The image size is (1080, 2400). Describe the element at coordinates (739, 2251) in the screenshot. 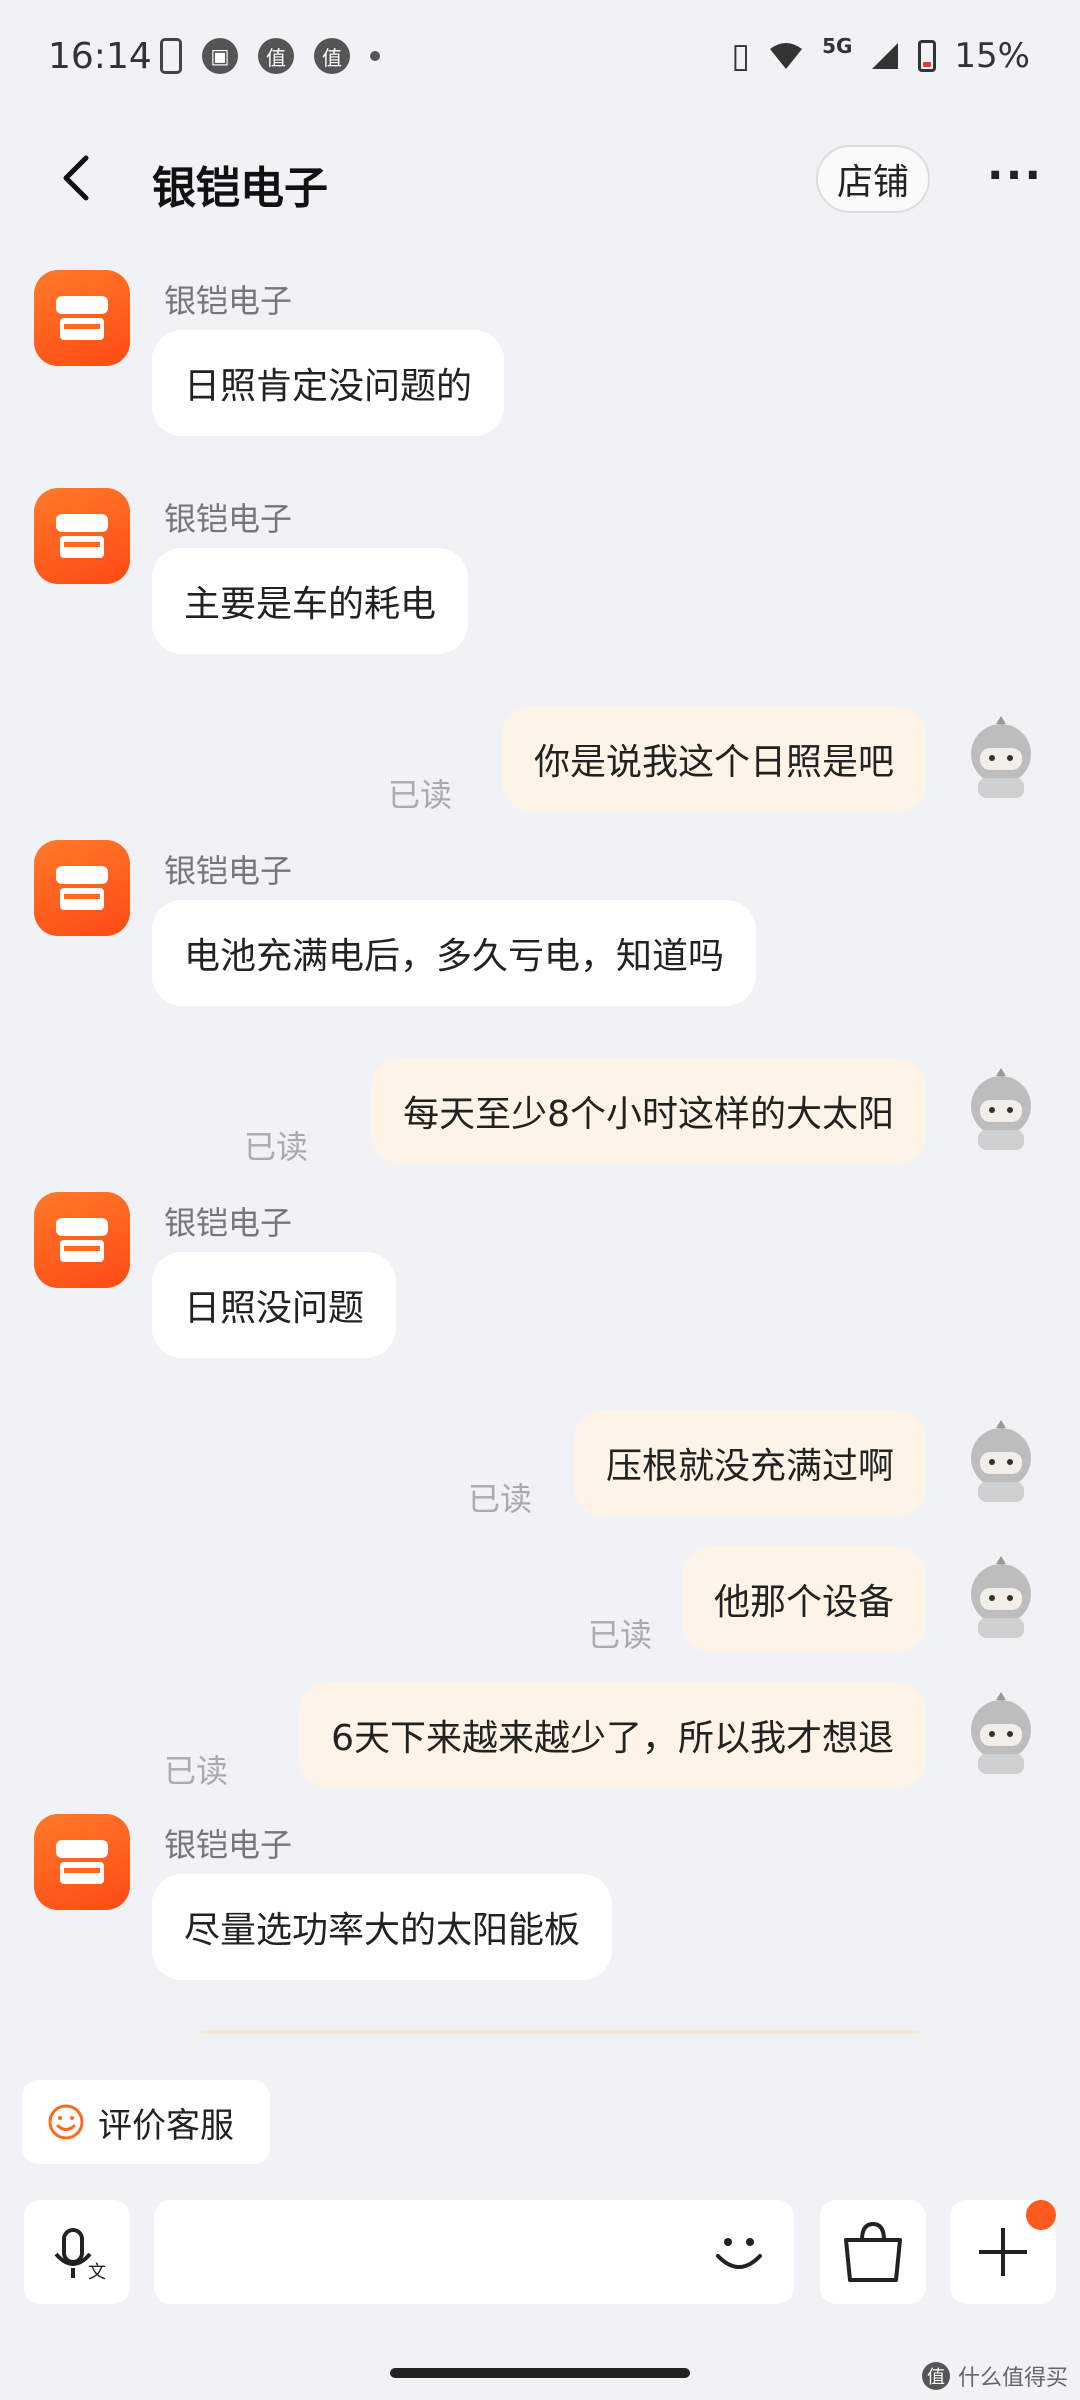

I see `emoji-icon` at that location.